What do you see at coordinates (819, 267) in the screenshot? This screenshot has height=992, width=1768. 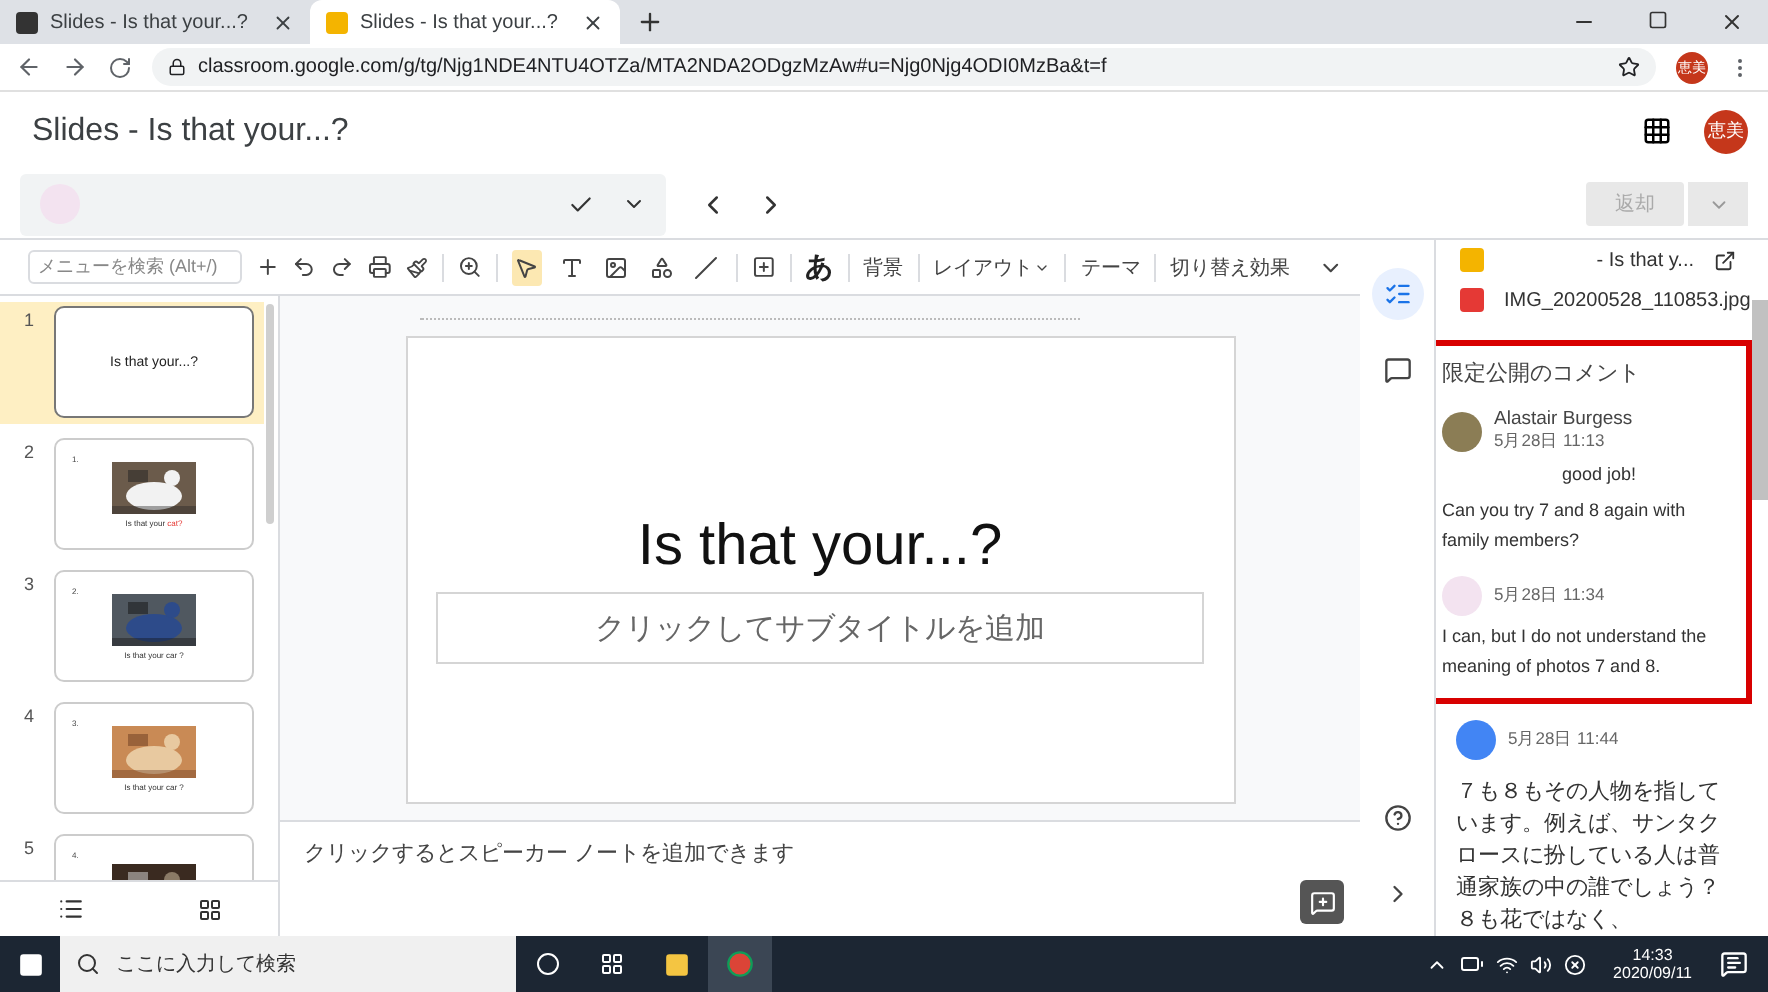 I see `input-method-button: あ` at bounding box center [819, 267].